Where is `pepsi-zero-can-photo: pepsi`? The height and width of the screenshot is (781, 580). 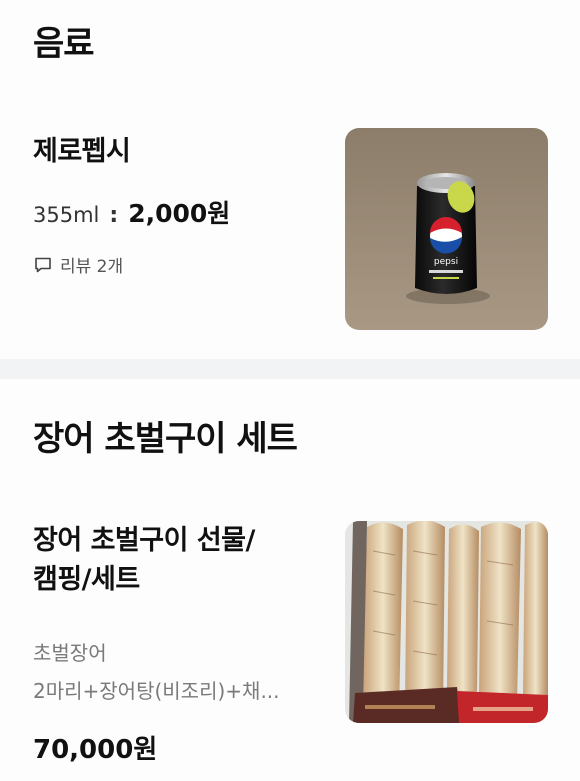 pepsi-zero-can-photo: pepsi is located at coordinates (446, 229).